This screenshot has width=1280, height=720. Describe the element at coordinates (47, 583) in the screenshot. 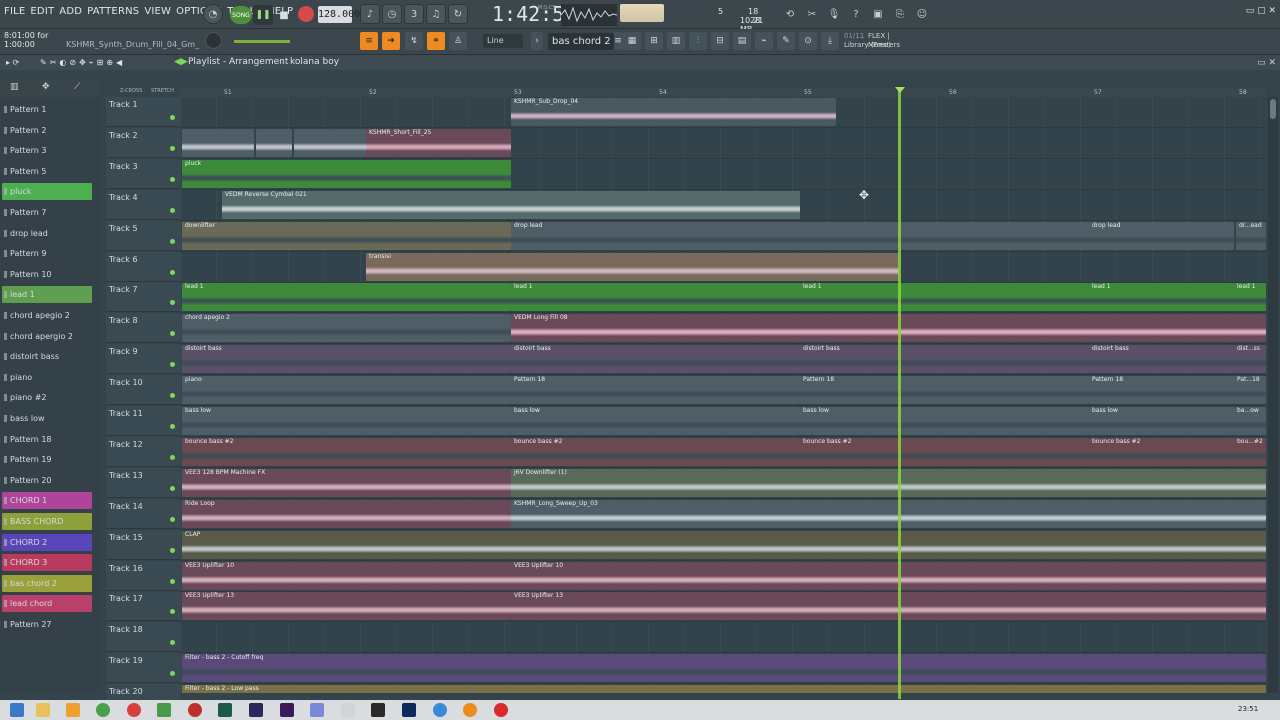

I see `pattern-picker-item: bas chord 2` at that location.